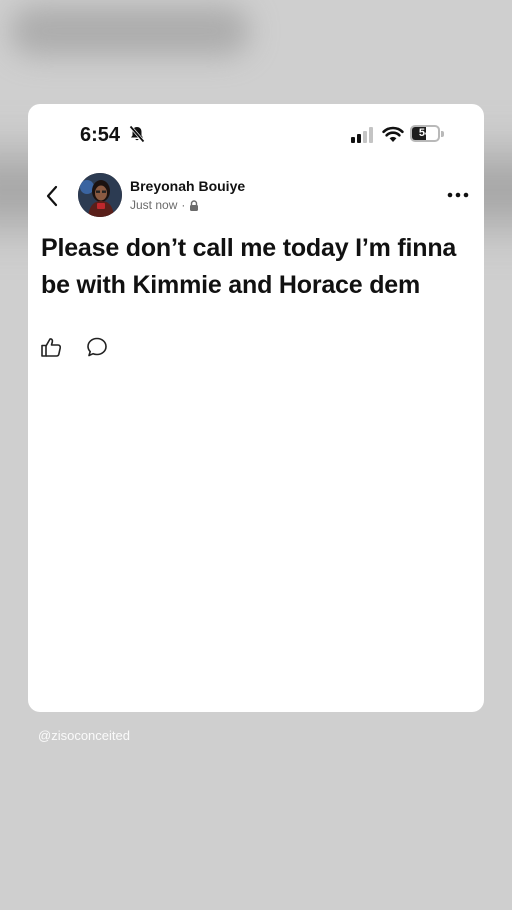 The height and width of the screenshot is (910, 512). What do you see at coordinates (256, 134) in the screenshot?
I see `status-bar: 6:54 54` at bounding box center [256, 134].